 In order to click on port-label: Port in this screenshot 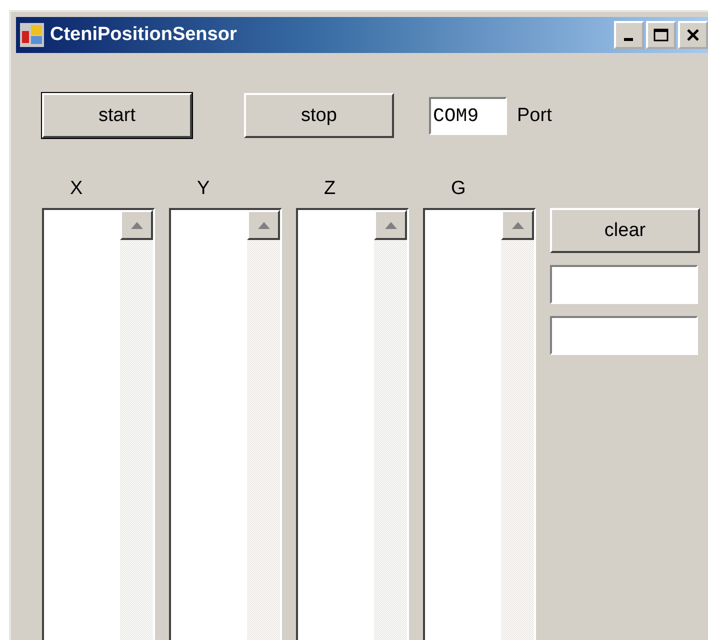, I will do `click(534, 115)`.